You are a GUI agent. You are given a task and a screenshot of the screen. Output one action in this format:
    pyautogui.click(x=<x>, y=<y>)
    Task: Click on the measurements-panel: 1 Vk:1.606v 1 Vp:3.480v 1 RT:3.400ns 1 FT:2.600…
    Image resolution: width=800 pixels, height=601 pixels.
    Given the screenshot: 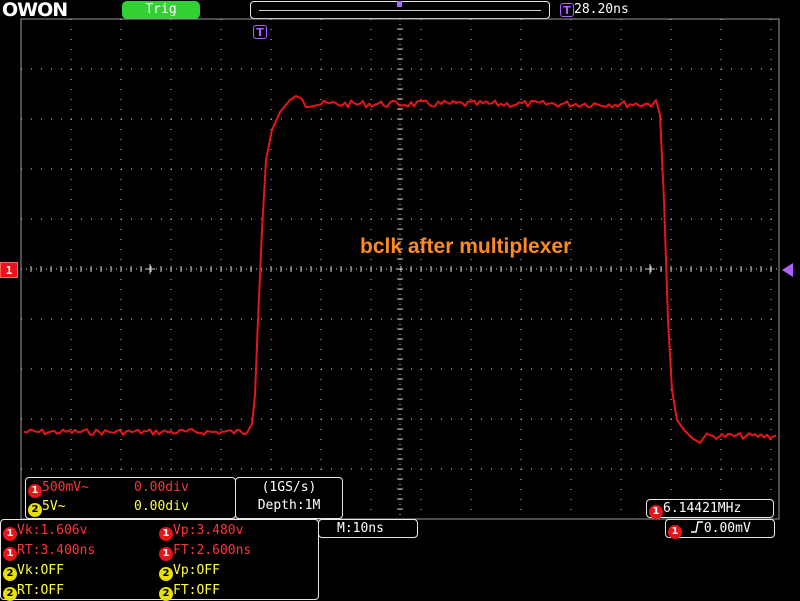 What is the action you would take?
    pyautogui.click(x=159, y=560)
    